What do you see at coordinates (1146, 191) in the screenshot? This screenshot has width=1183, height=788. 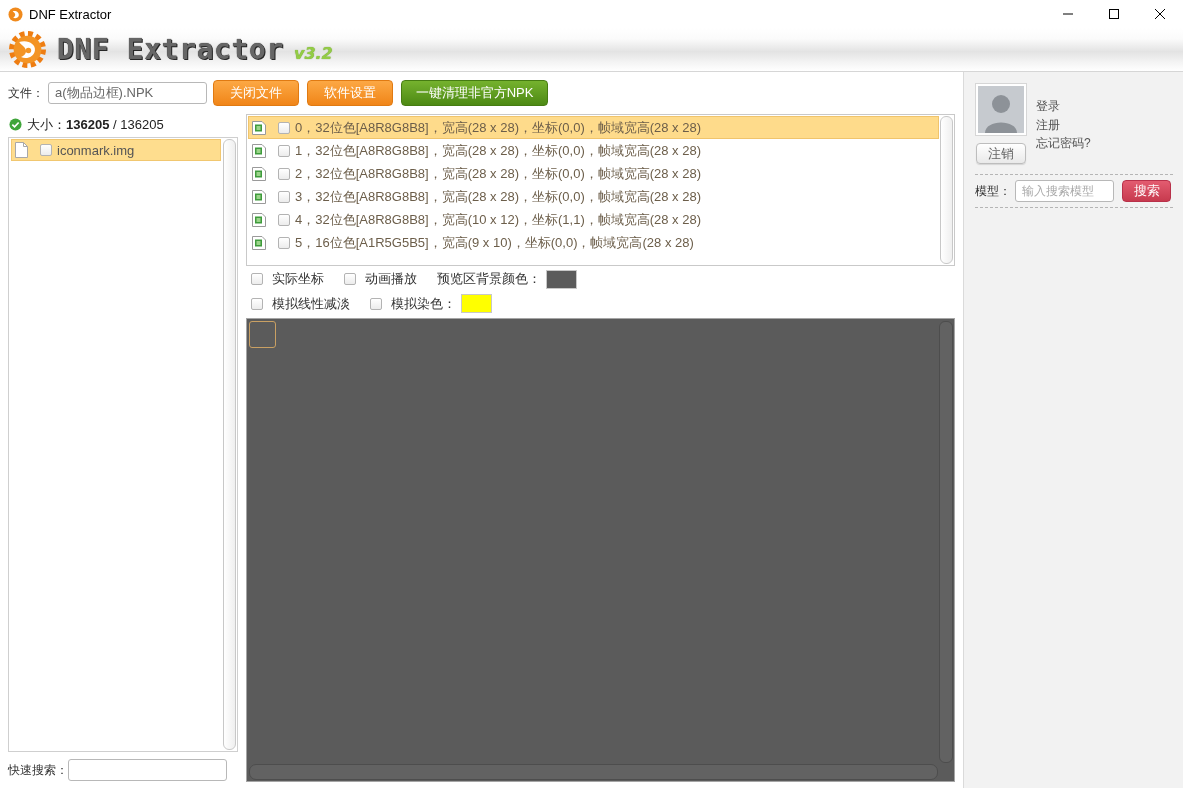 I see `search-button: 搜索` at bounding box center [1146, 191].